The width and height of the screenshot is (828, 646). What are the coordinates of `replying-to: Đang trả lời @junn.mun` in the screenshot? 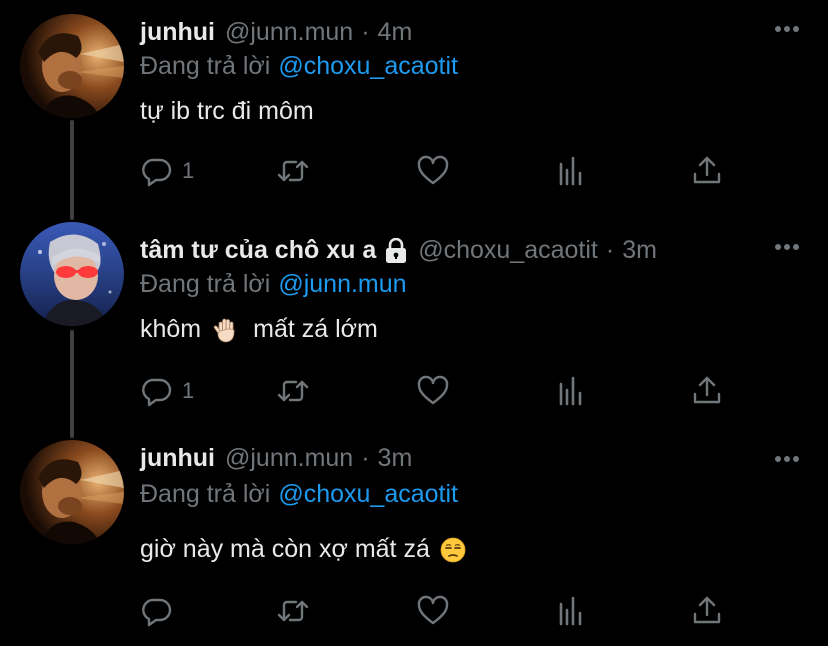 It's located at (273, 284).